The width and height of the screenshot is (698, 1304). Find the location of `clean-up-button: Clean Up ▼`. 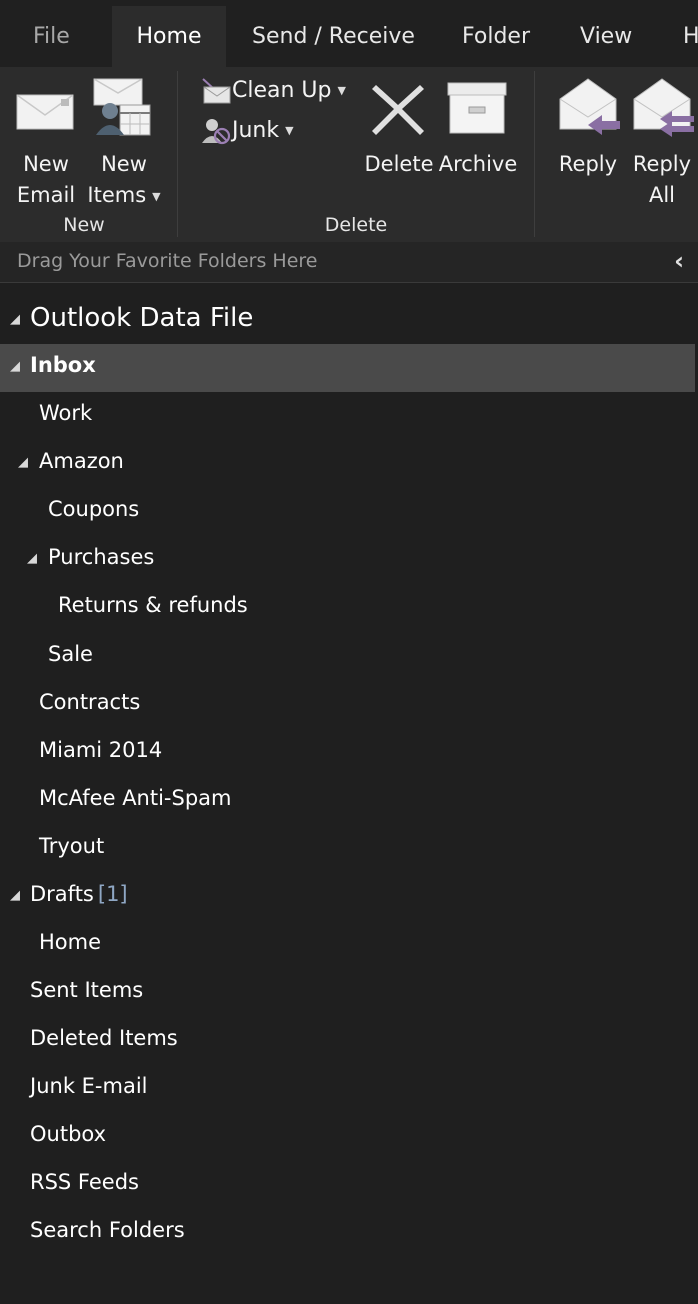

clean-up-button: Clean Up ▼ is located at coordinates (273, 91).